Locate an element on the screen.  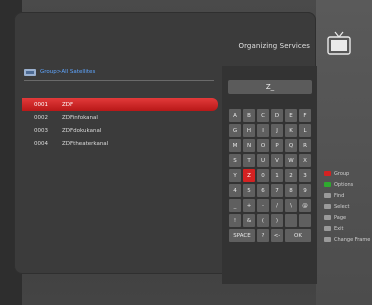
channel-number: 0002 is located at coordinates (41, 117).